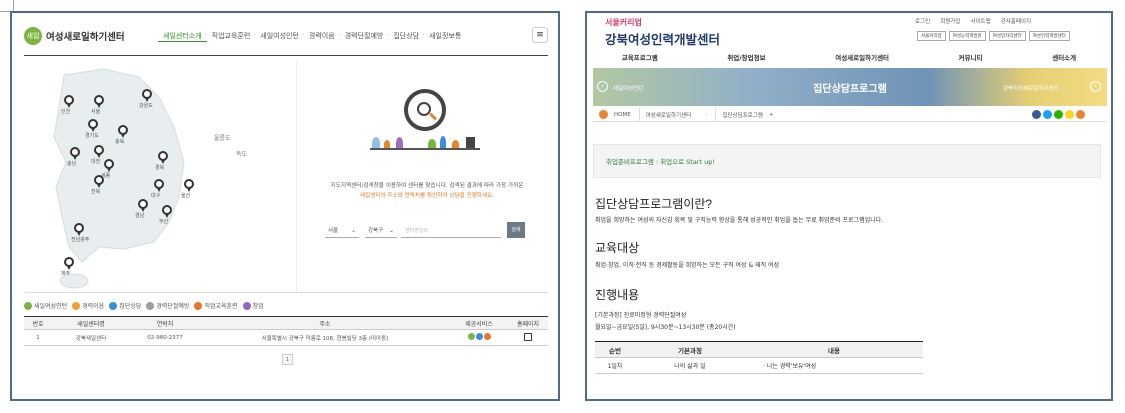 The image size is (1125, 413). What do you see at coordinates (363, 36) in the screenshot?
I see `nav-item: 경력단절예방` at bounding box center [363, 36].